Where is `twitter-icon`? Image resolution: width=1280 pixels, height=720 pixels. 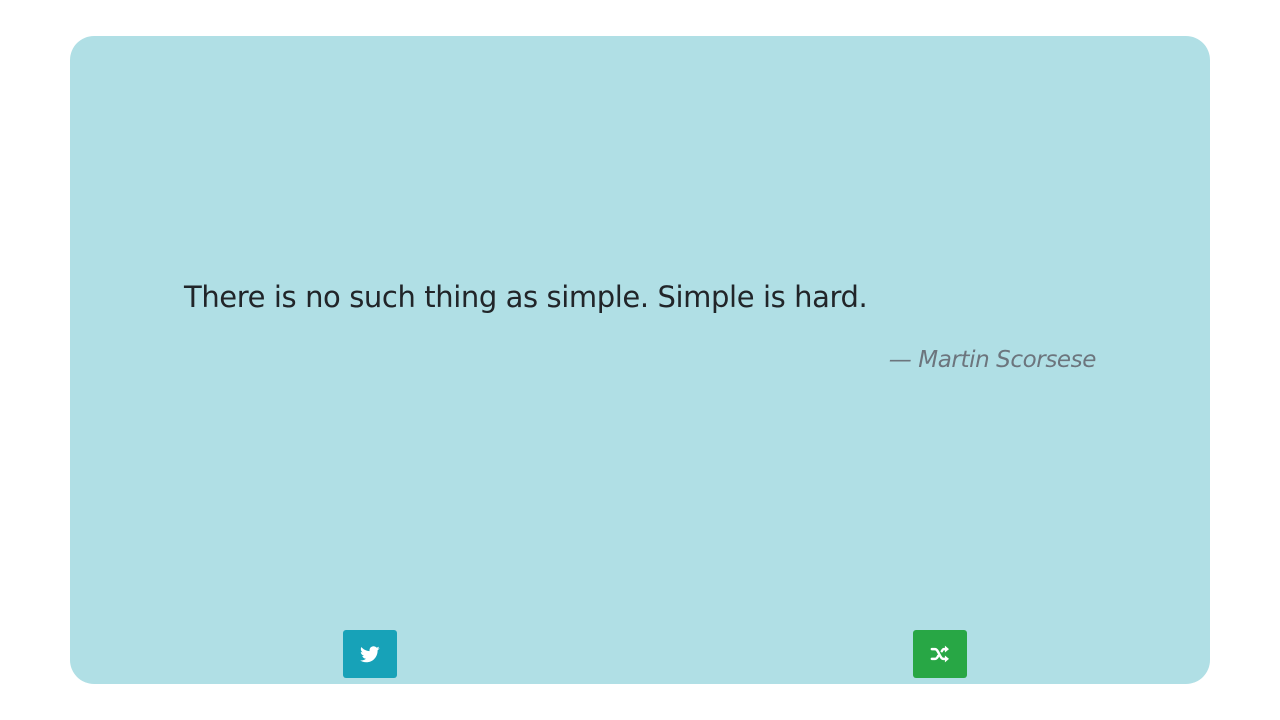 twitter-icon is located at coordinates (370, 654).